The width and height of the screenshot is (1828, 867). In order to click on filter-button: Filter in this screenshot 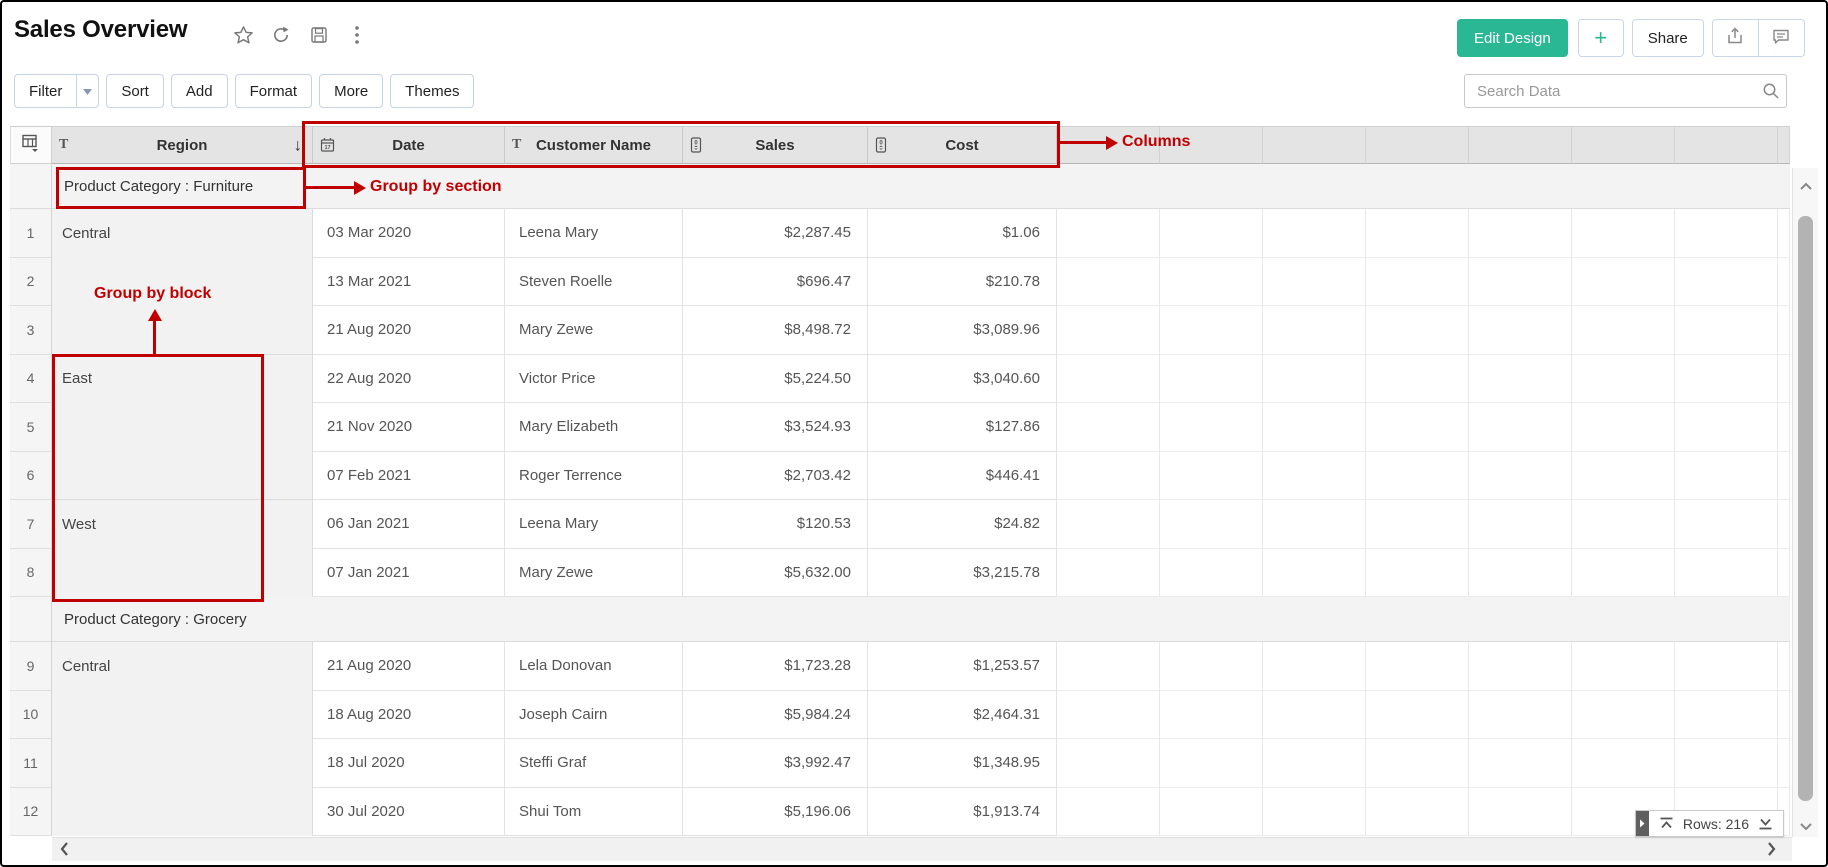, I will do `click(46, 91)`.